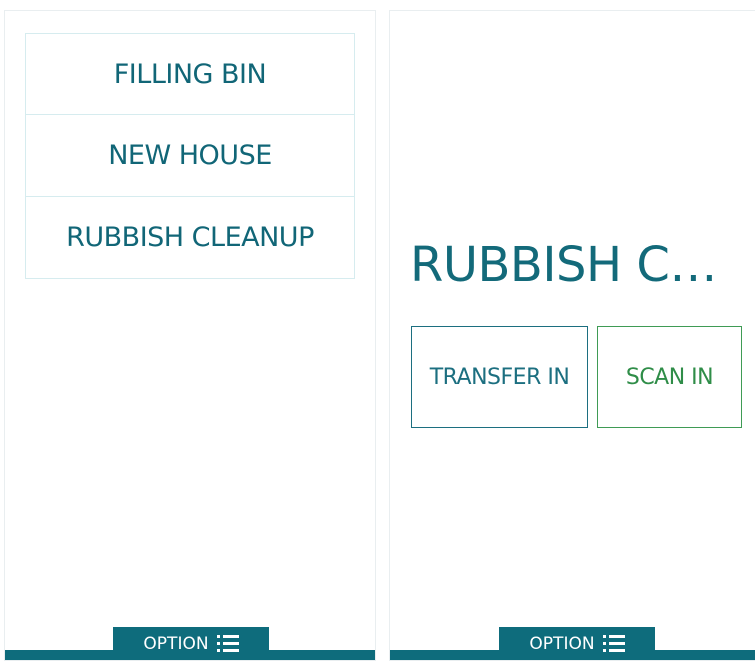  I want to click on menu-item-new-house: NEW HOUSE, so click(190, 156).